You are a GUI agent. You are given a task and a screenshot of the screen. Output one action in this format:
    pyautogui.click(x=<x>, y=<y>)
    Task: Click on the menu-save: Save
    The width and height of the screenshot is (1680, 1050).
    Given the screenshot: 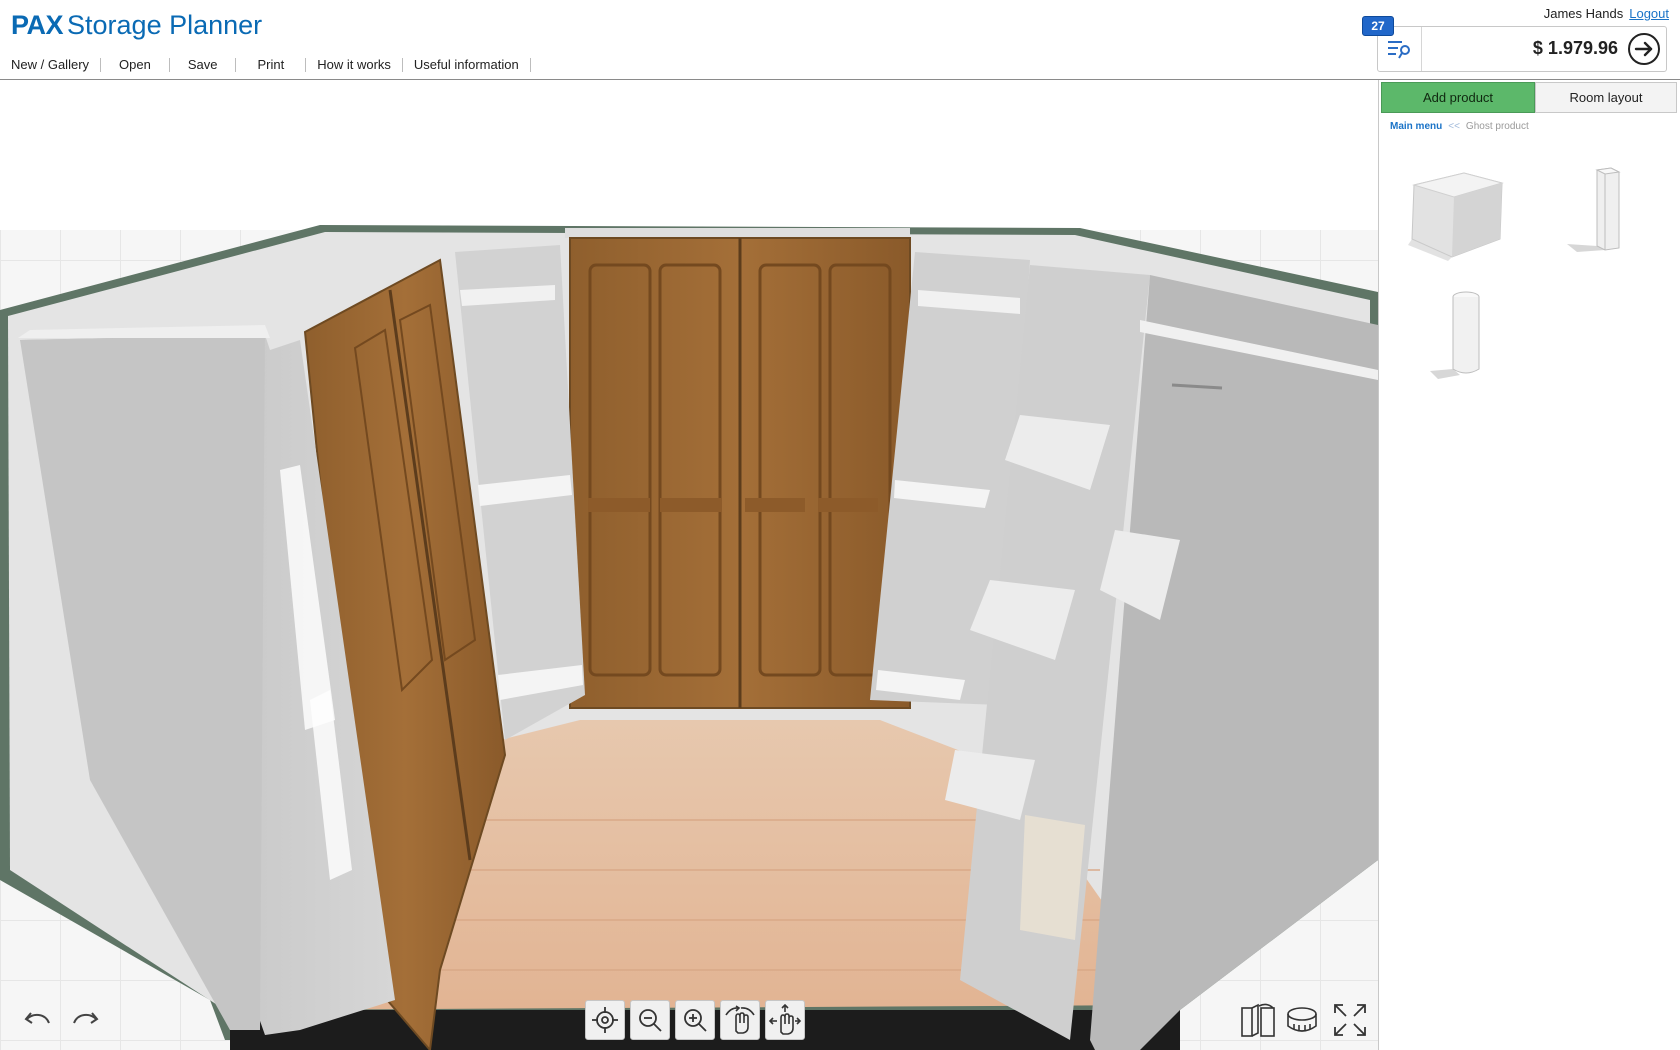 What is the action you would take?
    pyautogui.click(x=203, y=65)
    